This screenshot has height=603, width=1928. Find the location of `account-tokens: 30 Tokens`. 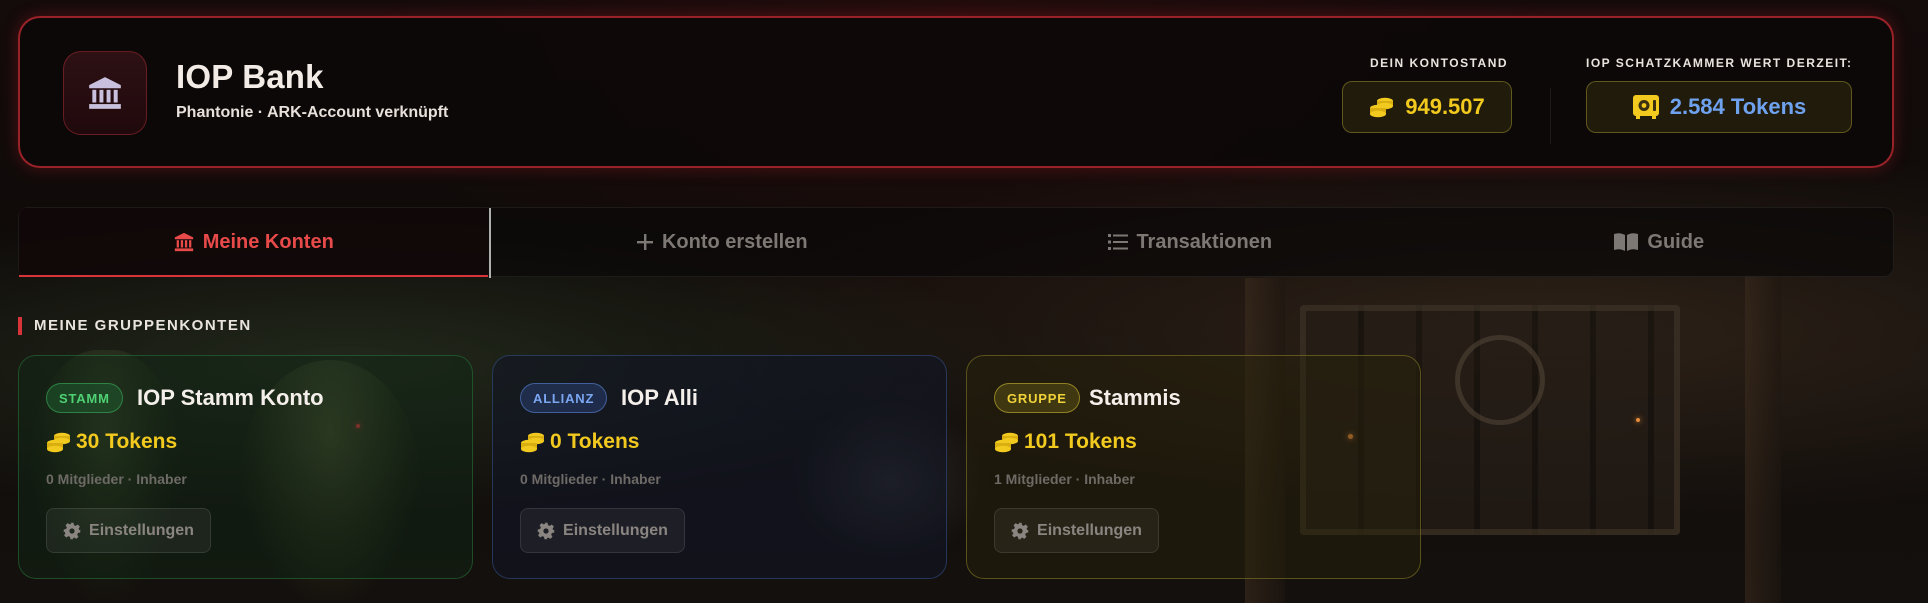

account-tokens: 30 Tokens is located at coordinates (111, 442).